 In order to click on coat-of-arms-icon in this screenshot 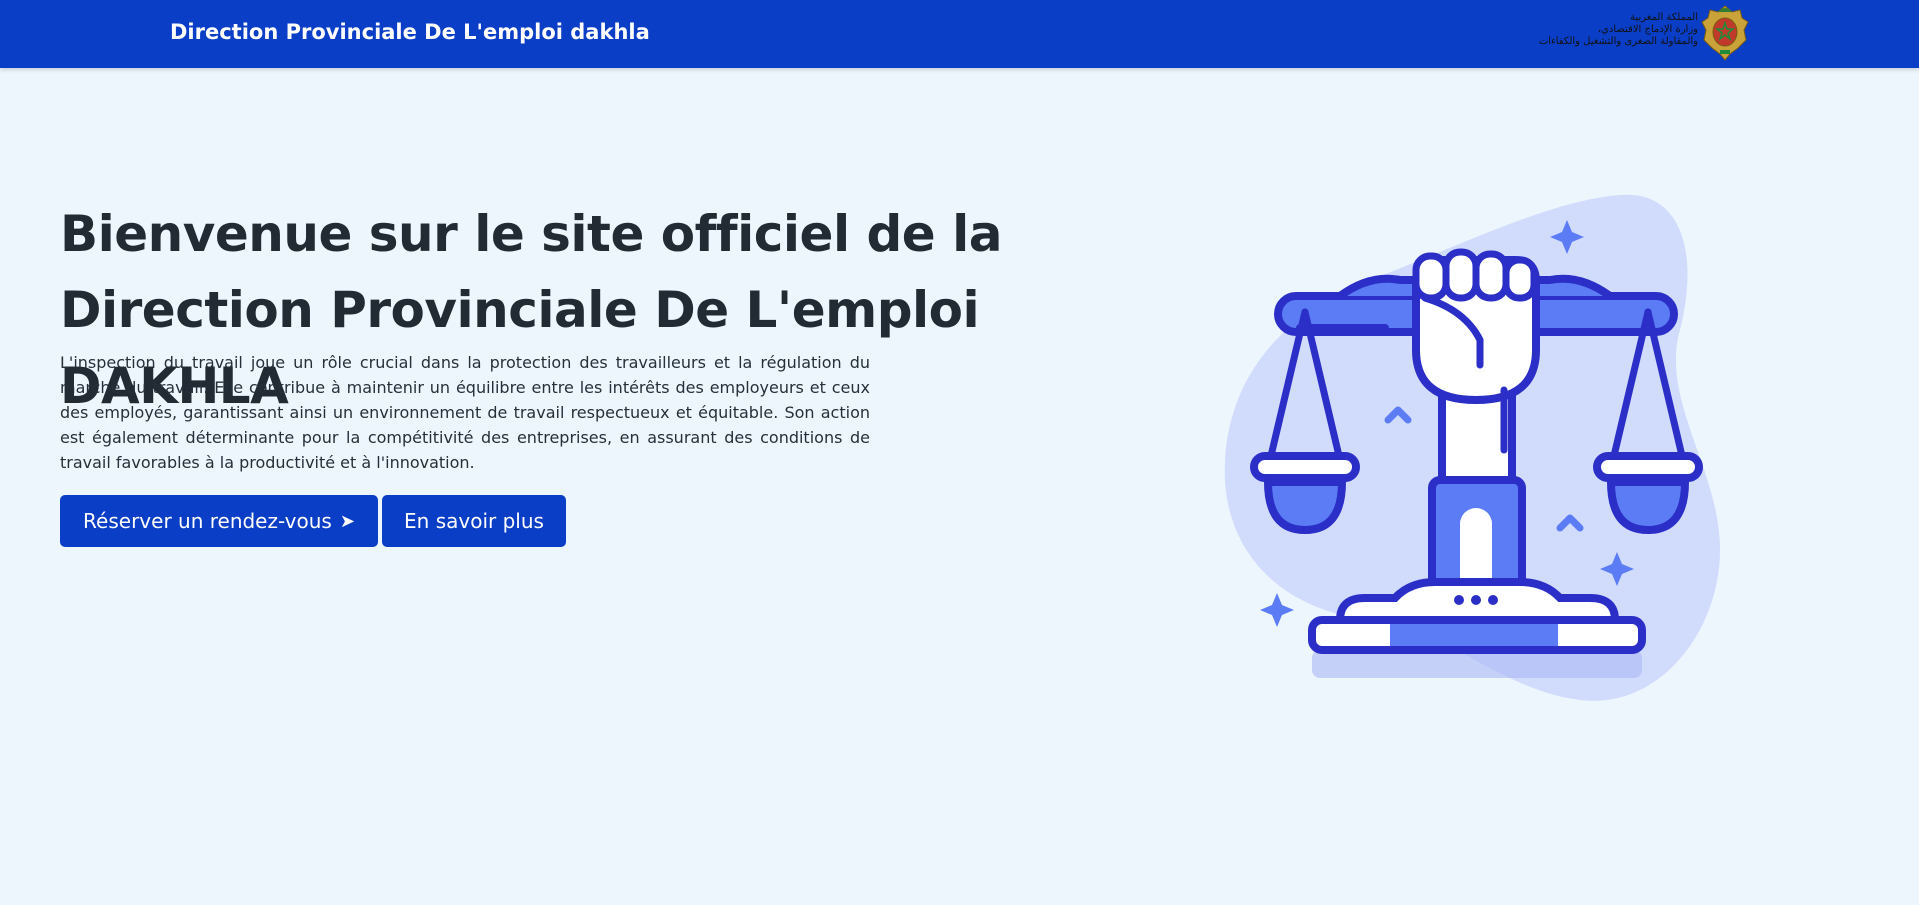, I will do `click(1725, 33)`.